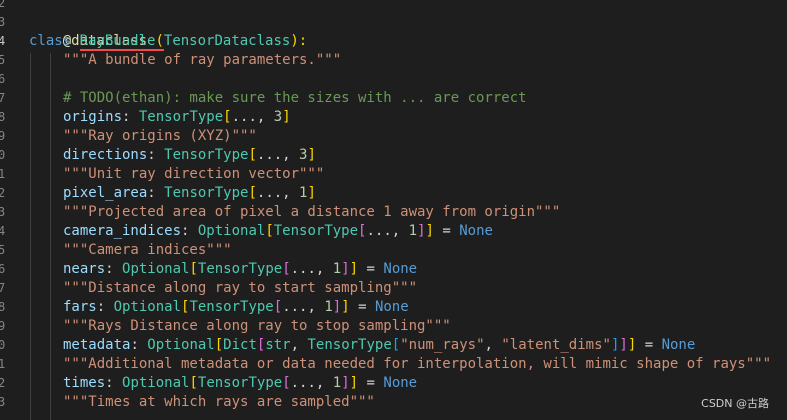 This screenshot has width=787, height=420. Describe the element at coordinates (159, 42) in the screenshot. I see `open-paren: (` at that location.